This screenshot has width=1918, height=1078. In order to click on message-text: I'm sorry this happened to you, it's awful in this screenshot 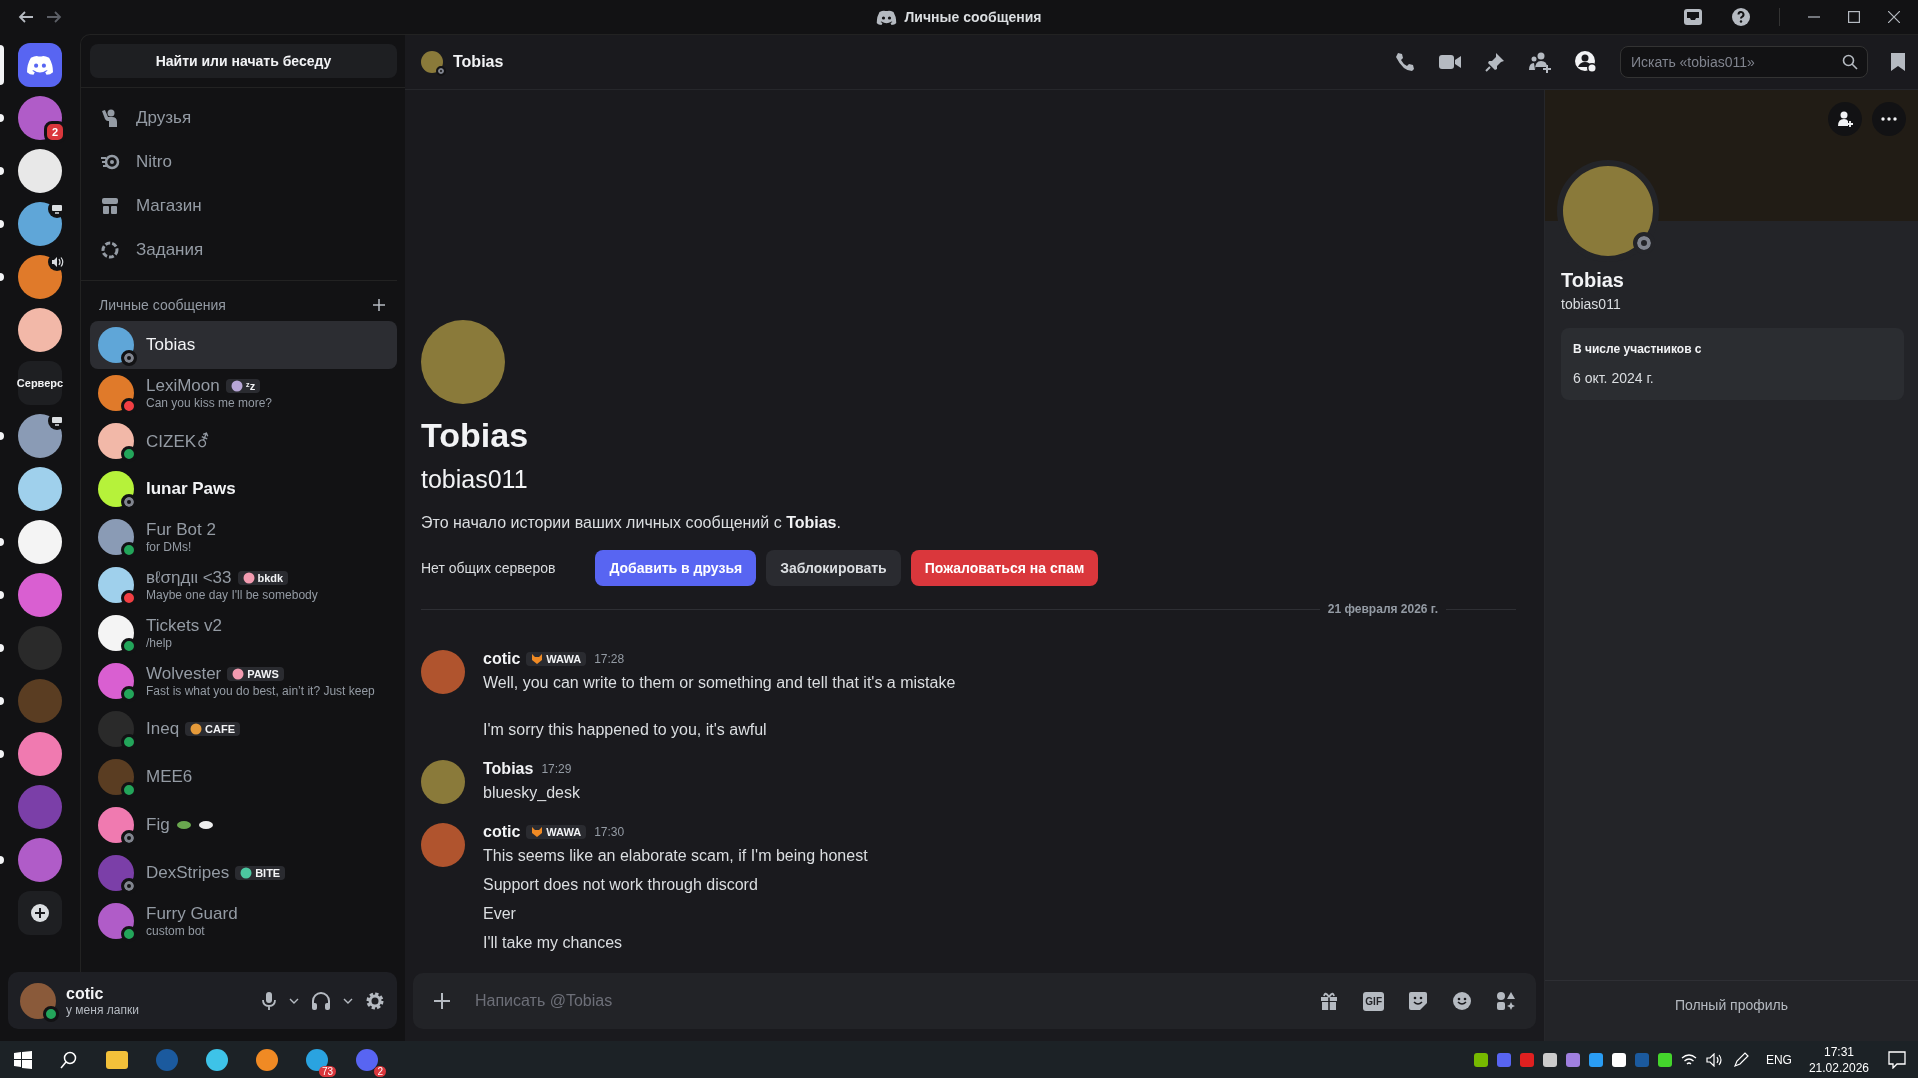, I will do `click(625, 730)`.